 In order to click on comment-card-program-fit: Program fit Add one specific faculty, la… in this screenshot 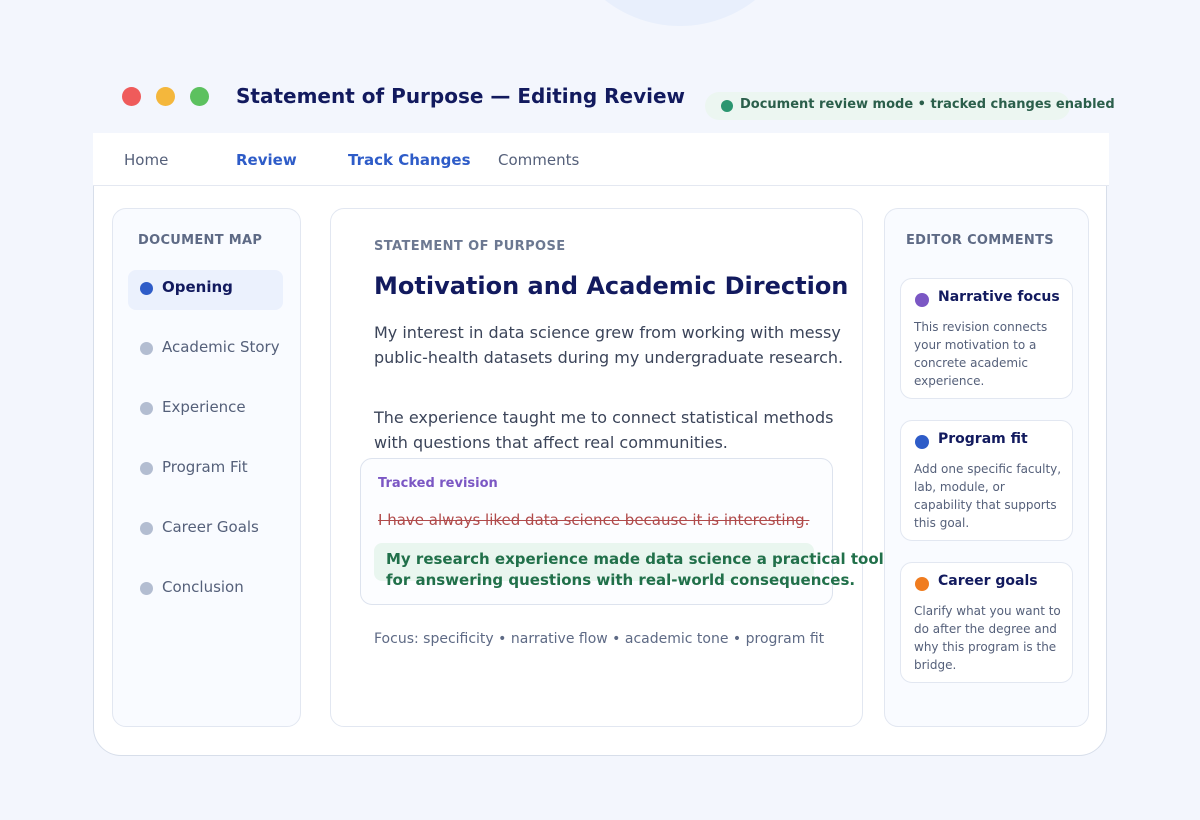, I will do `click(986, 480)`.